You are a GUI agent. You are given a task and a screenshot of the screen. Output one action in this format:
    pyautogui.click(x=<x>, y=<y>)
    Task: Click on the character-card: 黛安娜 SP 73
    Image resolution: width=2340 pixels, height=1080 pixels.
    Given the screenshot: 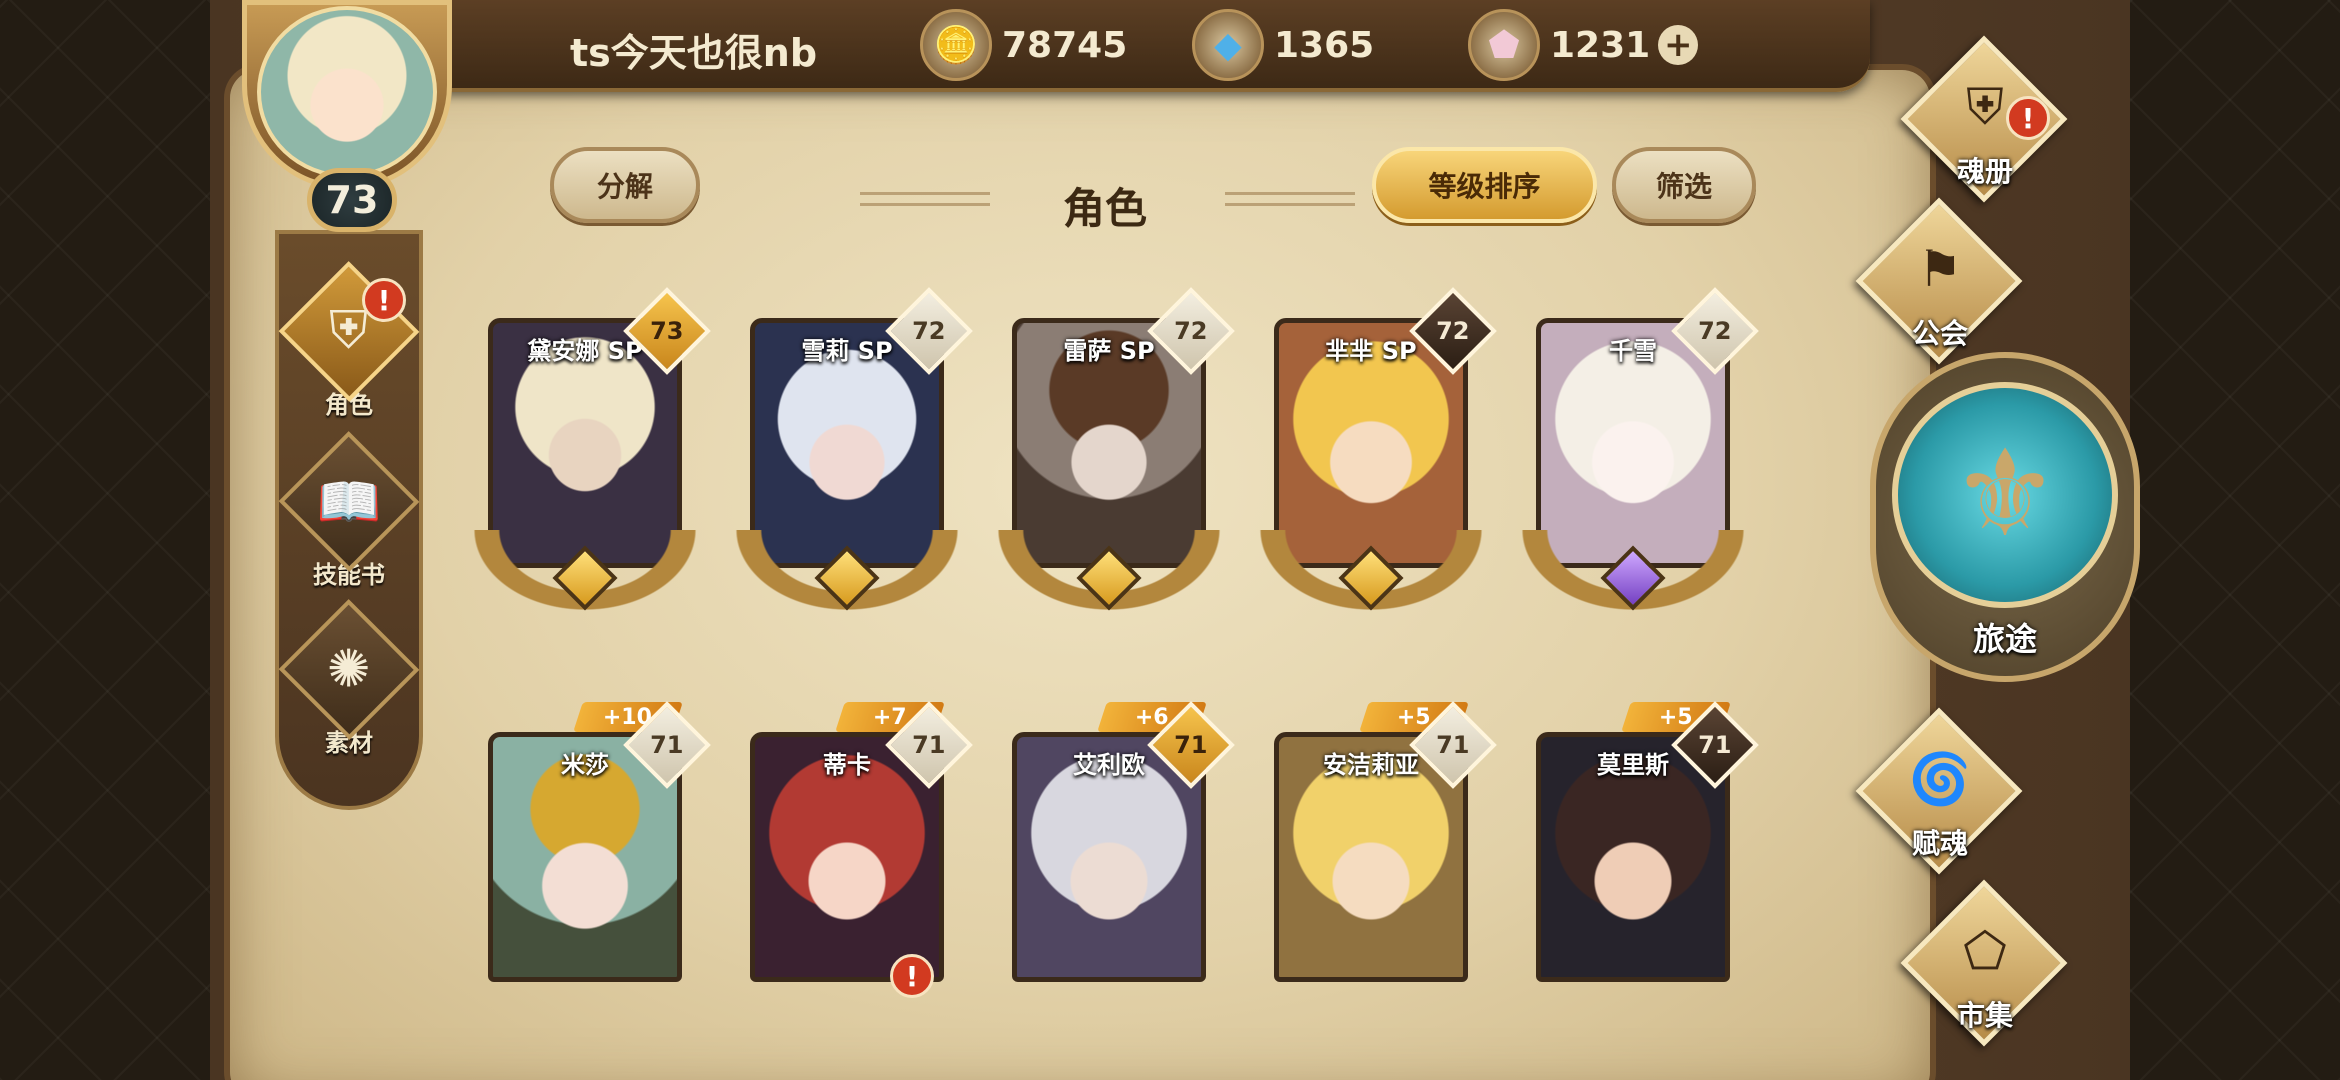 What is the action you would take?
    pyautogui.click(x=585, y=453)
    